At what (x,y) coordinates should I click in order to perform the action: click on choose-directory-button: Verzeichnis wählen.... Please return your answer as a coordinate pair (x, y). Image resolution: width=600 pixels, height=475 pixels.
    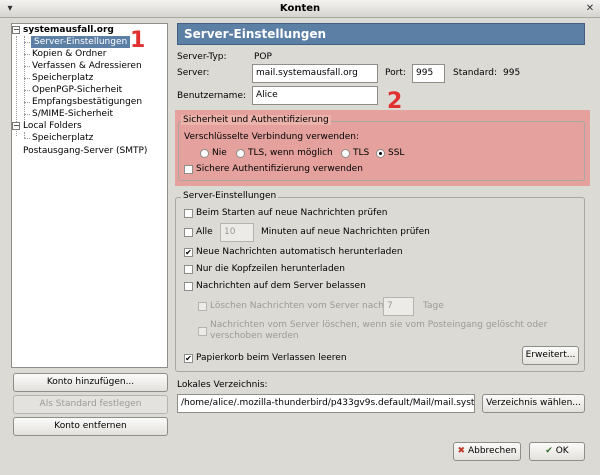
    Looking at the image, I should click on (533, 403).